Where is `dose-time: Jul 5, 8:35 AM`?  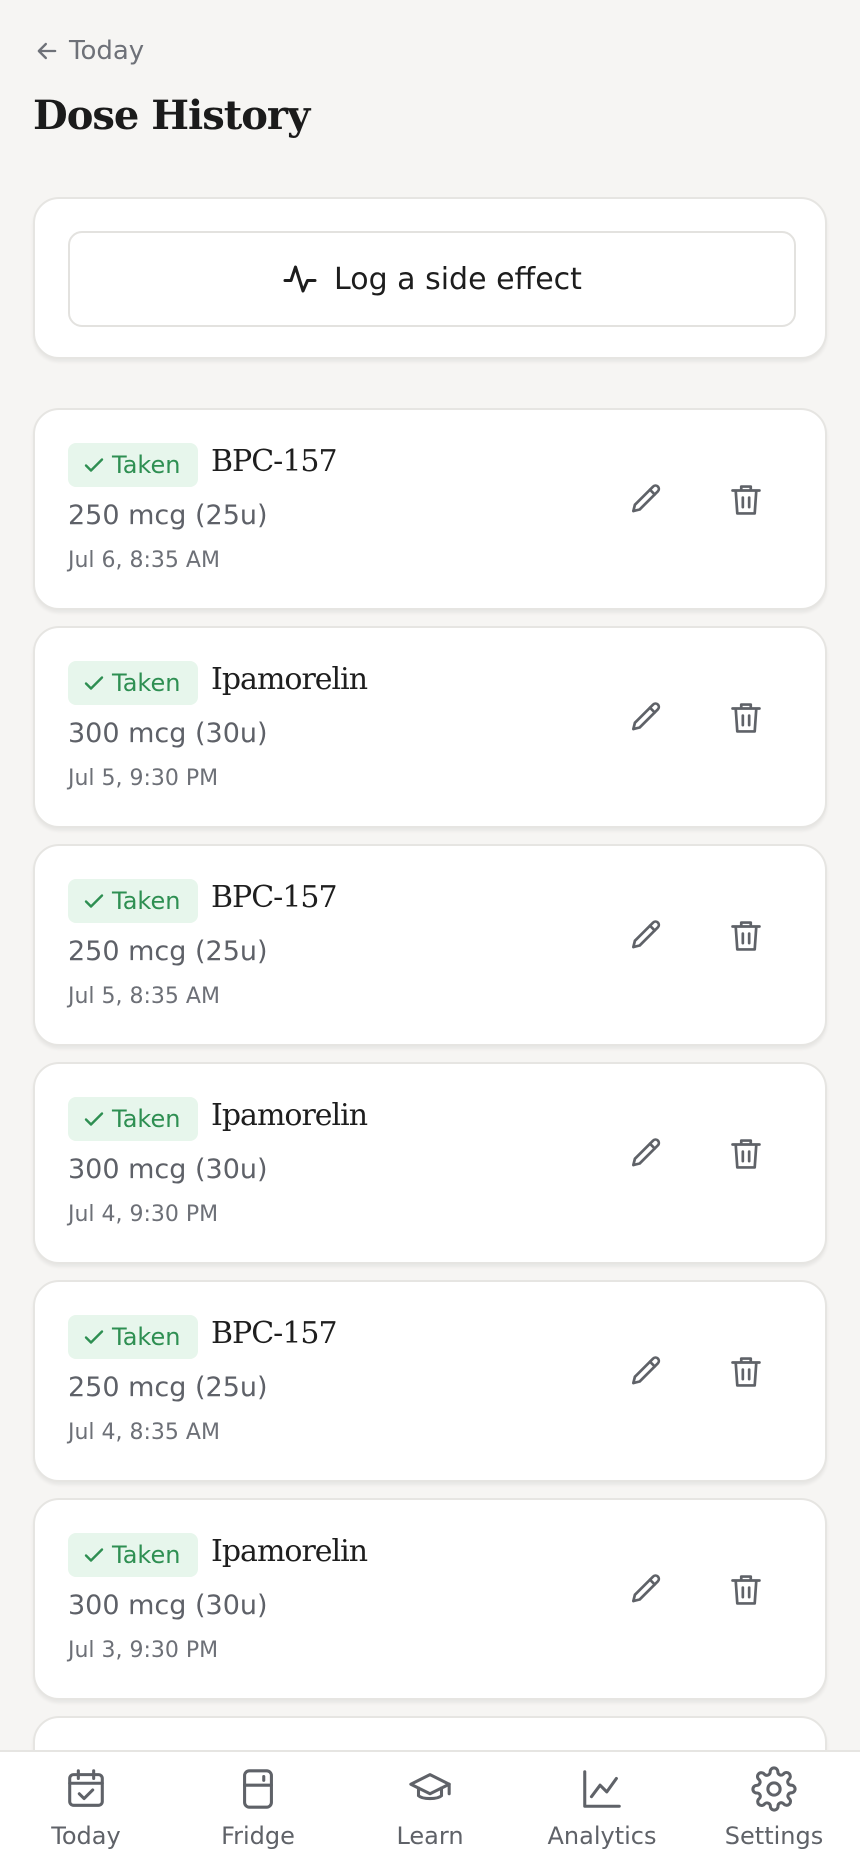 dose-time: Jul 5, 8:35 AM is located at coordinates (144, 996).